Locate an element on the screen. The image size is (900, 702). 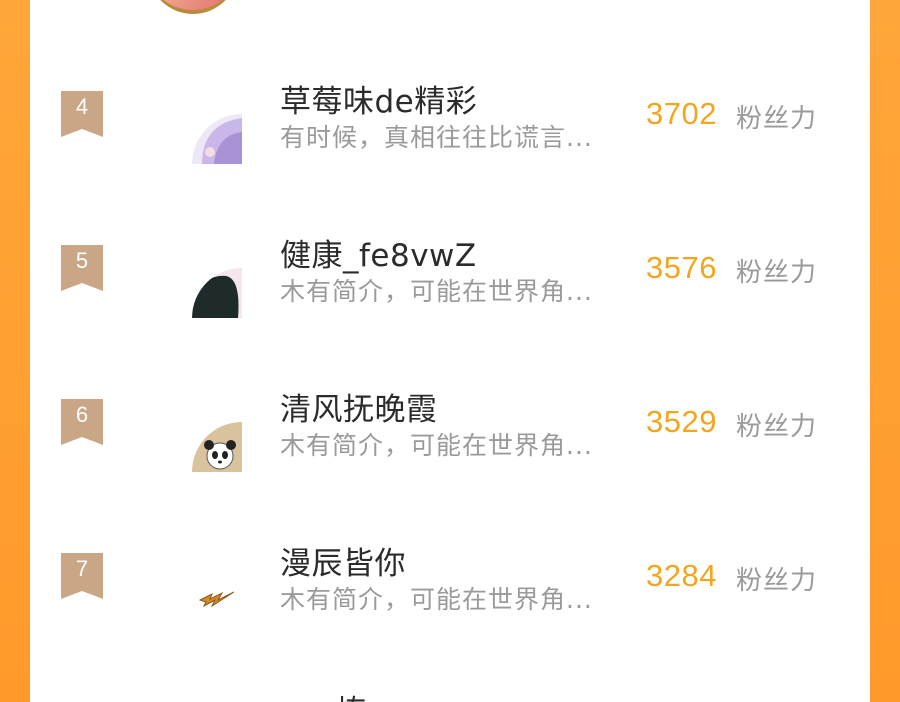
user-name: 漫辰皆你 is located at coordinates (343, 560).